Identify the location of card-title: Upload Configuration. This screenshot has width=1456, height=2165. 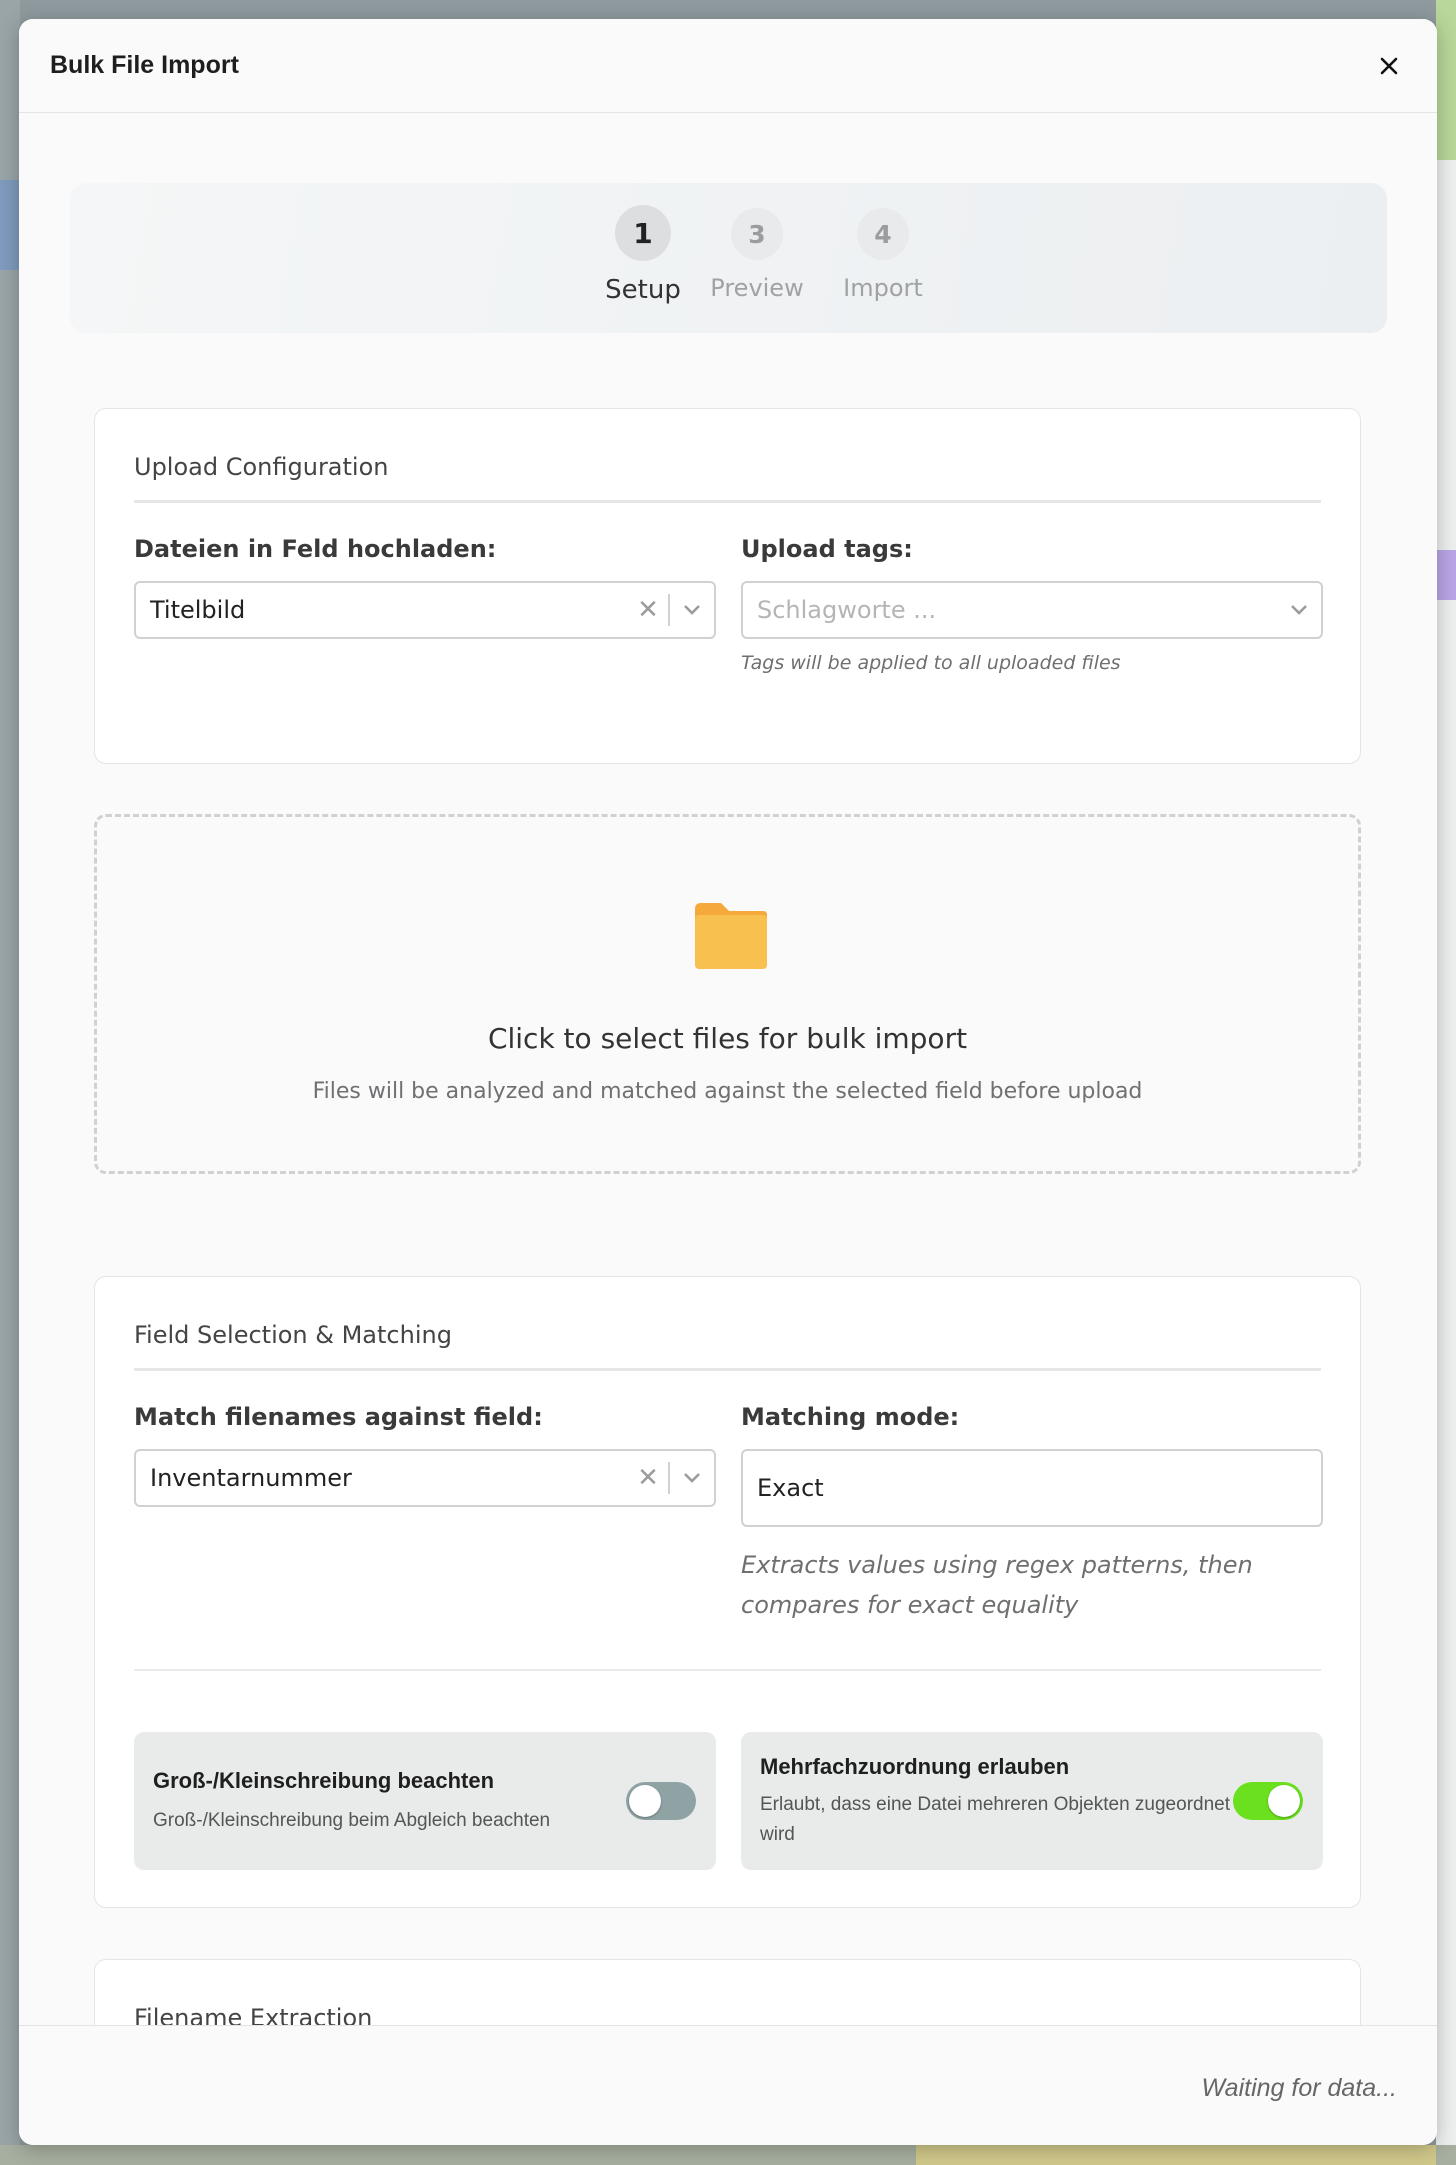
(727, 478).